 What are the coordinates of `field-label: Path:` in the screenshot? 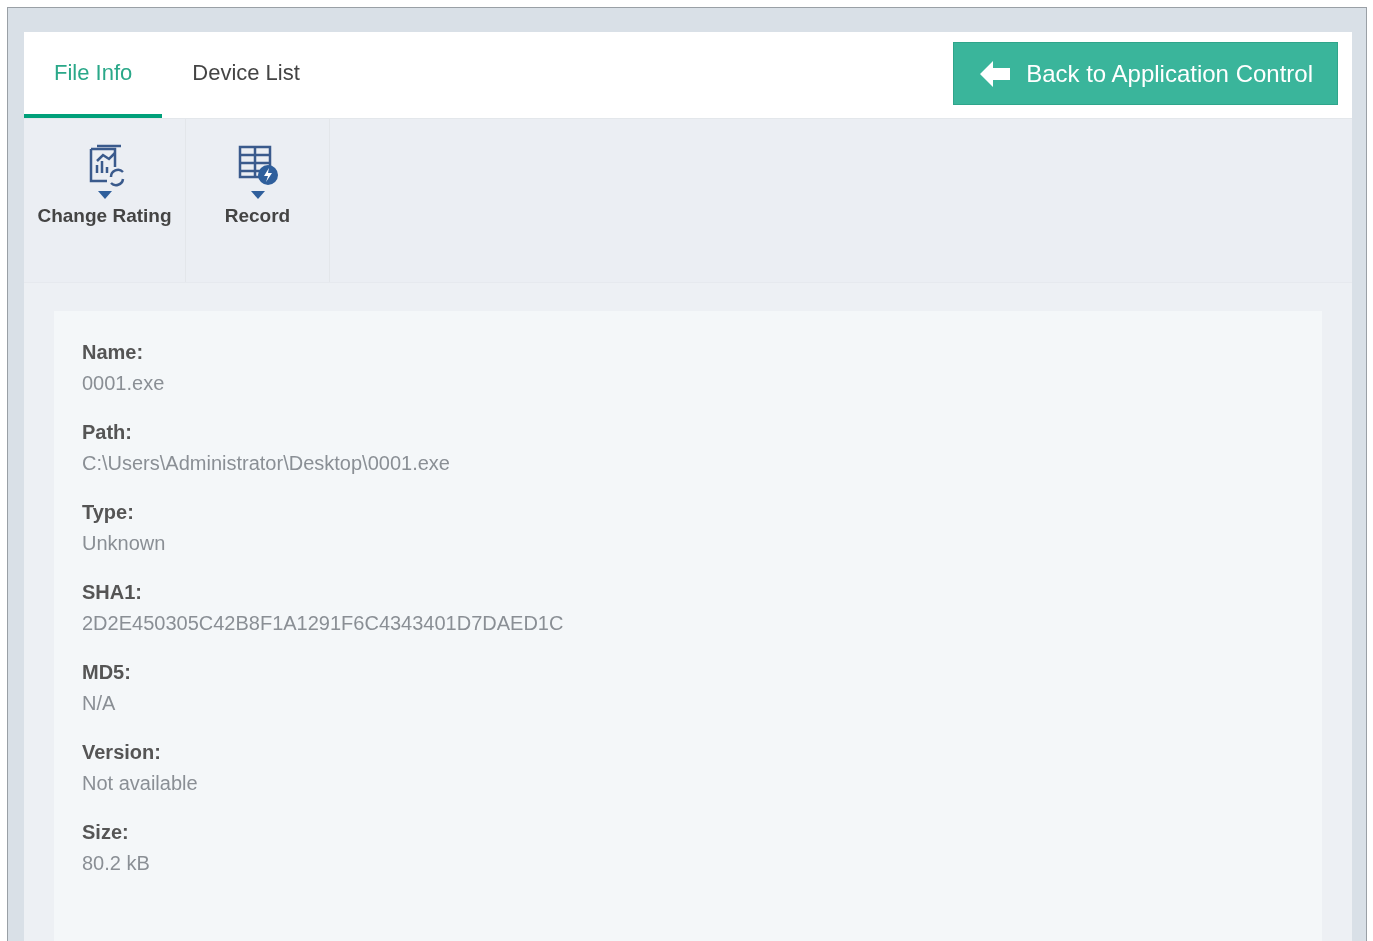 It's located at (107, 432).